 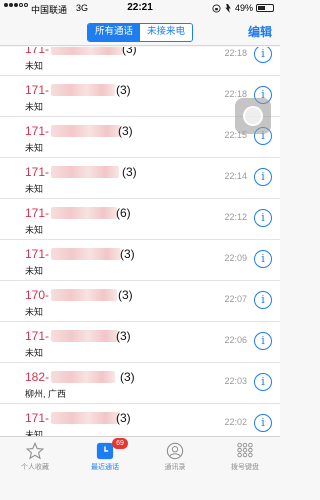 What do you see at coordinates (140, 61) in the screenshot?
I see `call-row: 171- (3) 未知 22:18 i` at bounding box center [140, 61].